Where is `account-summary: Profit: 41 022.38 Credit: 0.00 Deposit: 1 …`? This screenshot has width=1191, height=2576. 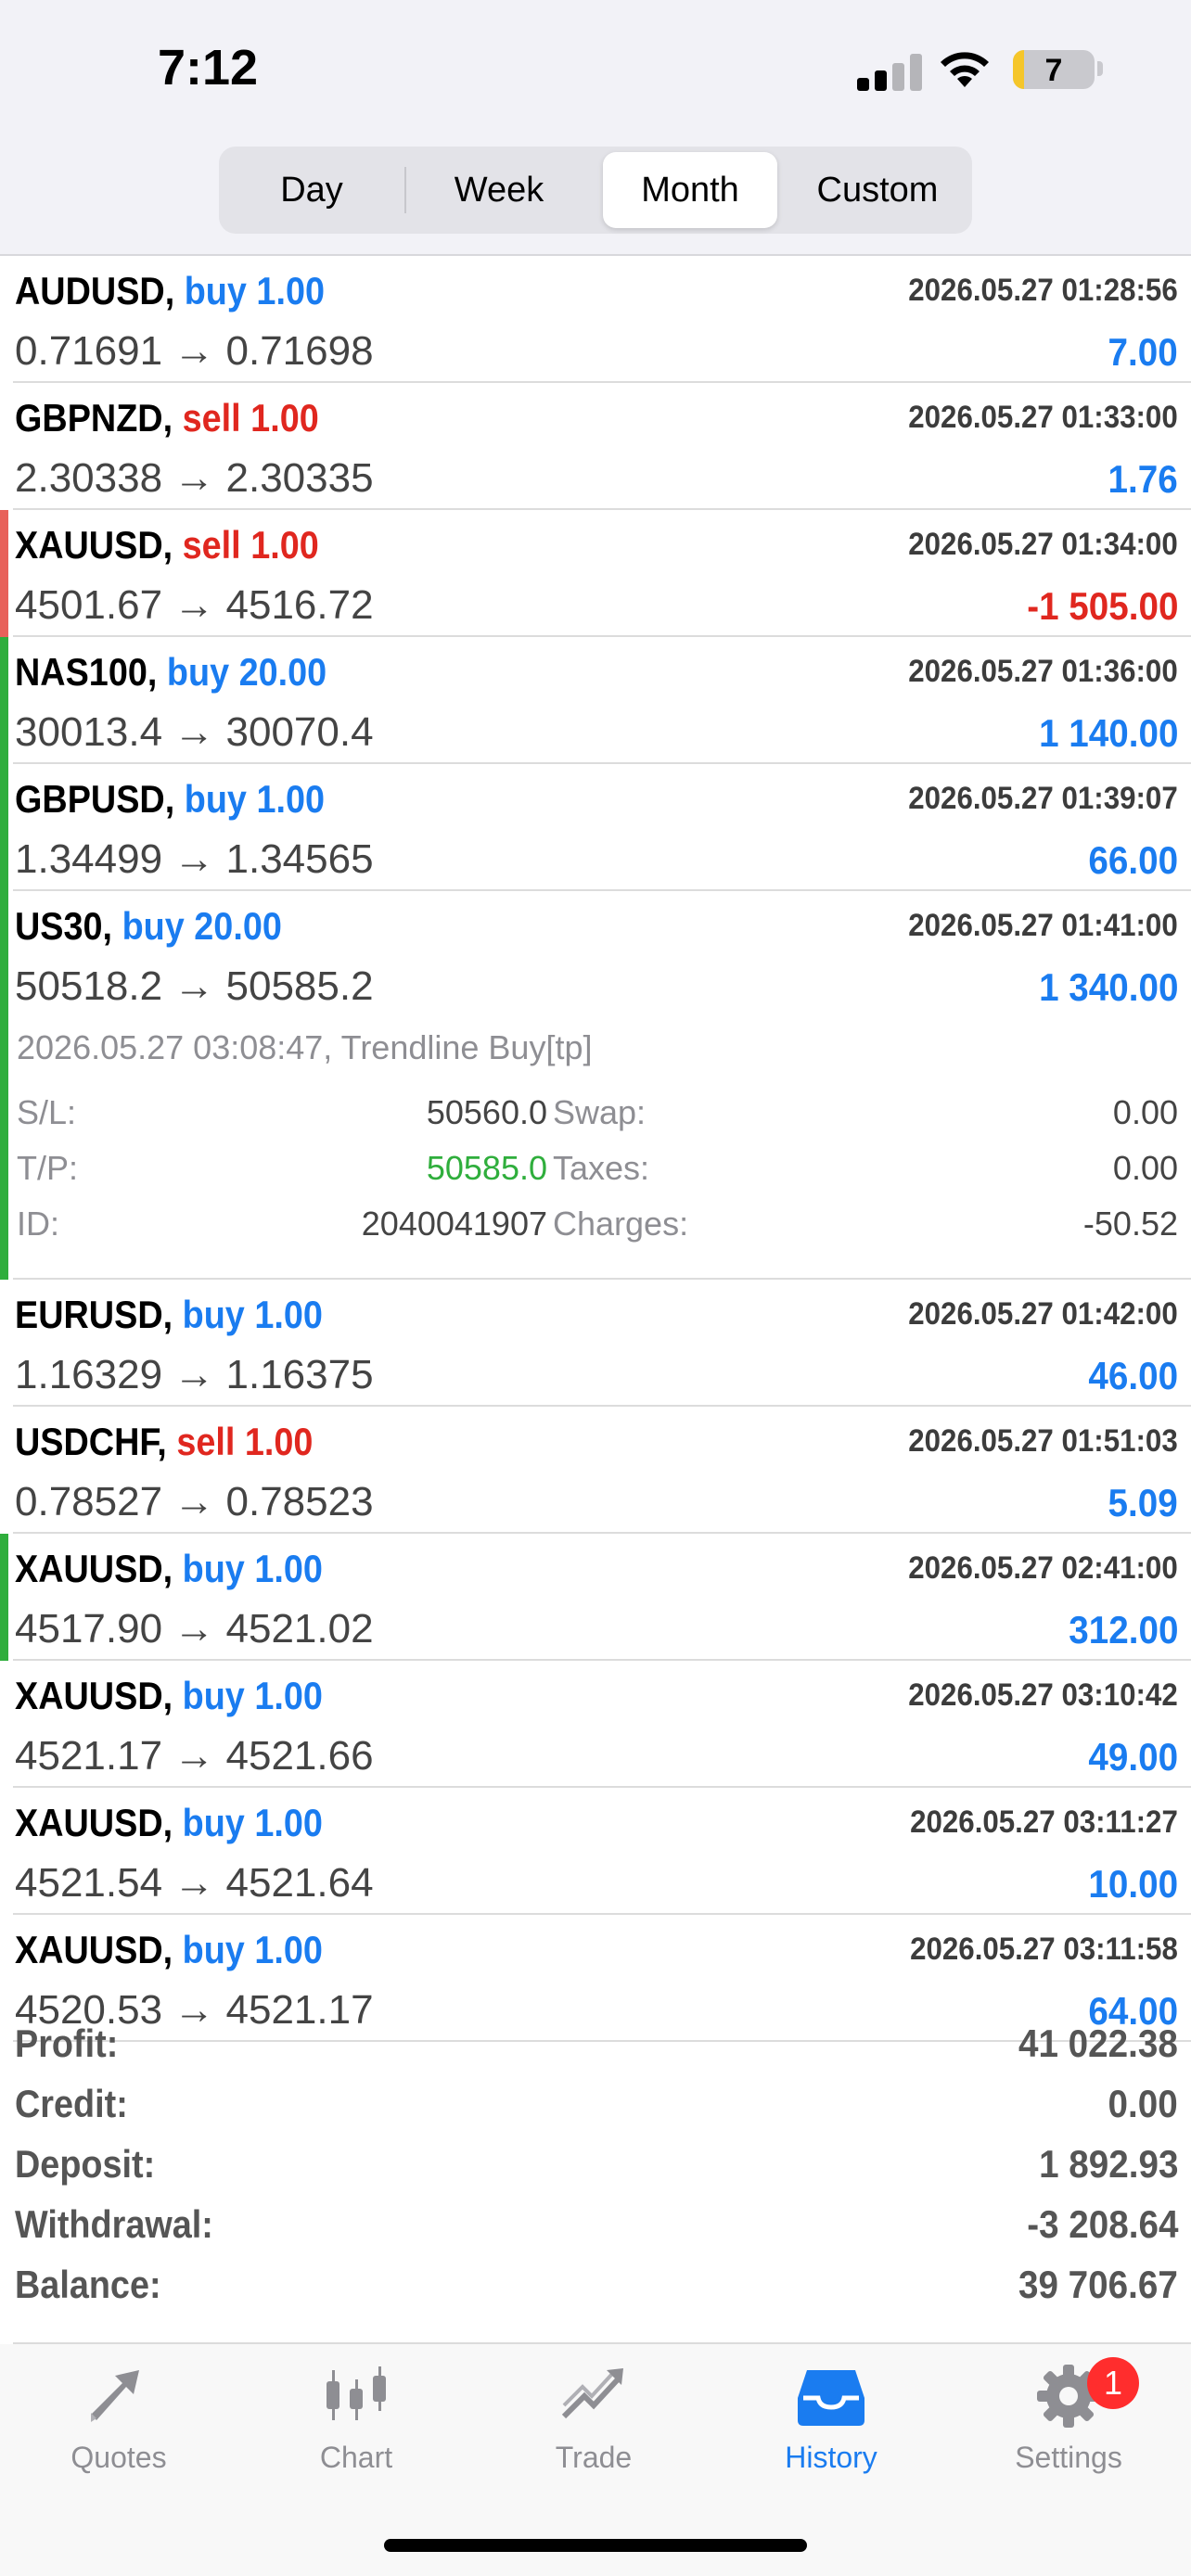 account-summary: Profit: 41 022.38 Credit: 0.00 Deposit: 1 … is located at coordinates (595, 2163).